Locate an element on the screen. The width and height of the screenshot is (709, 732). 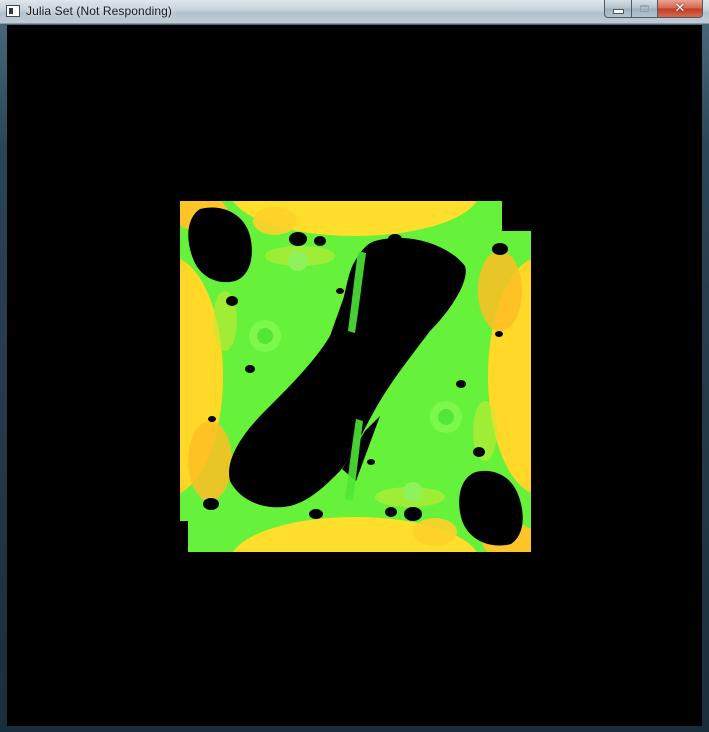
minimize-icon is located at coordinates (618, 11).